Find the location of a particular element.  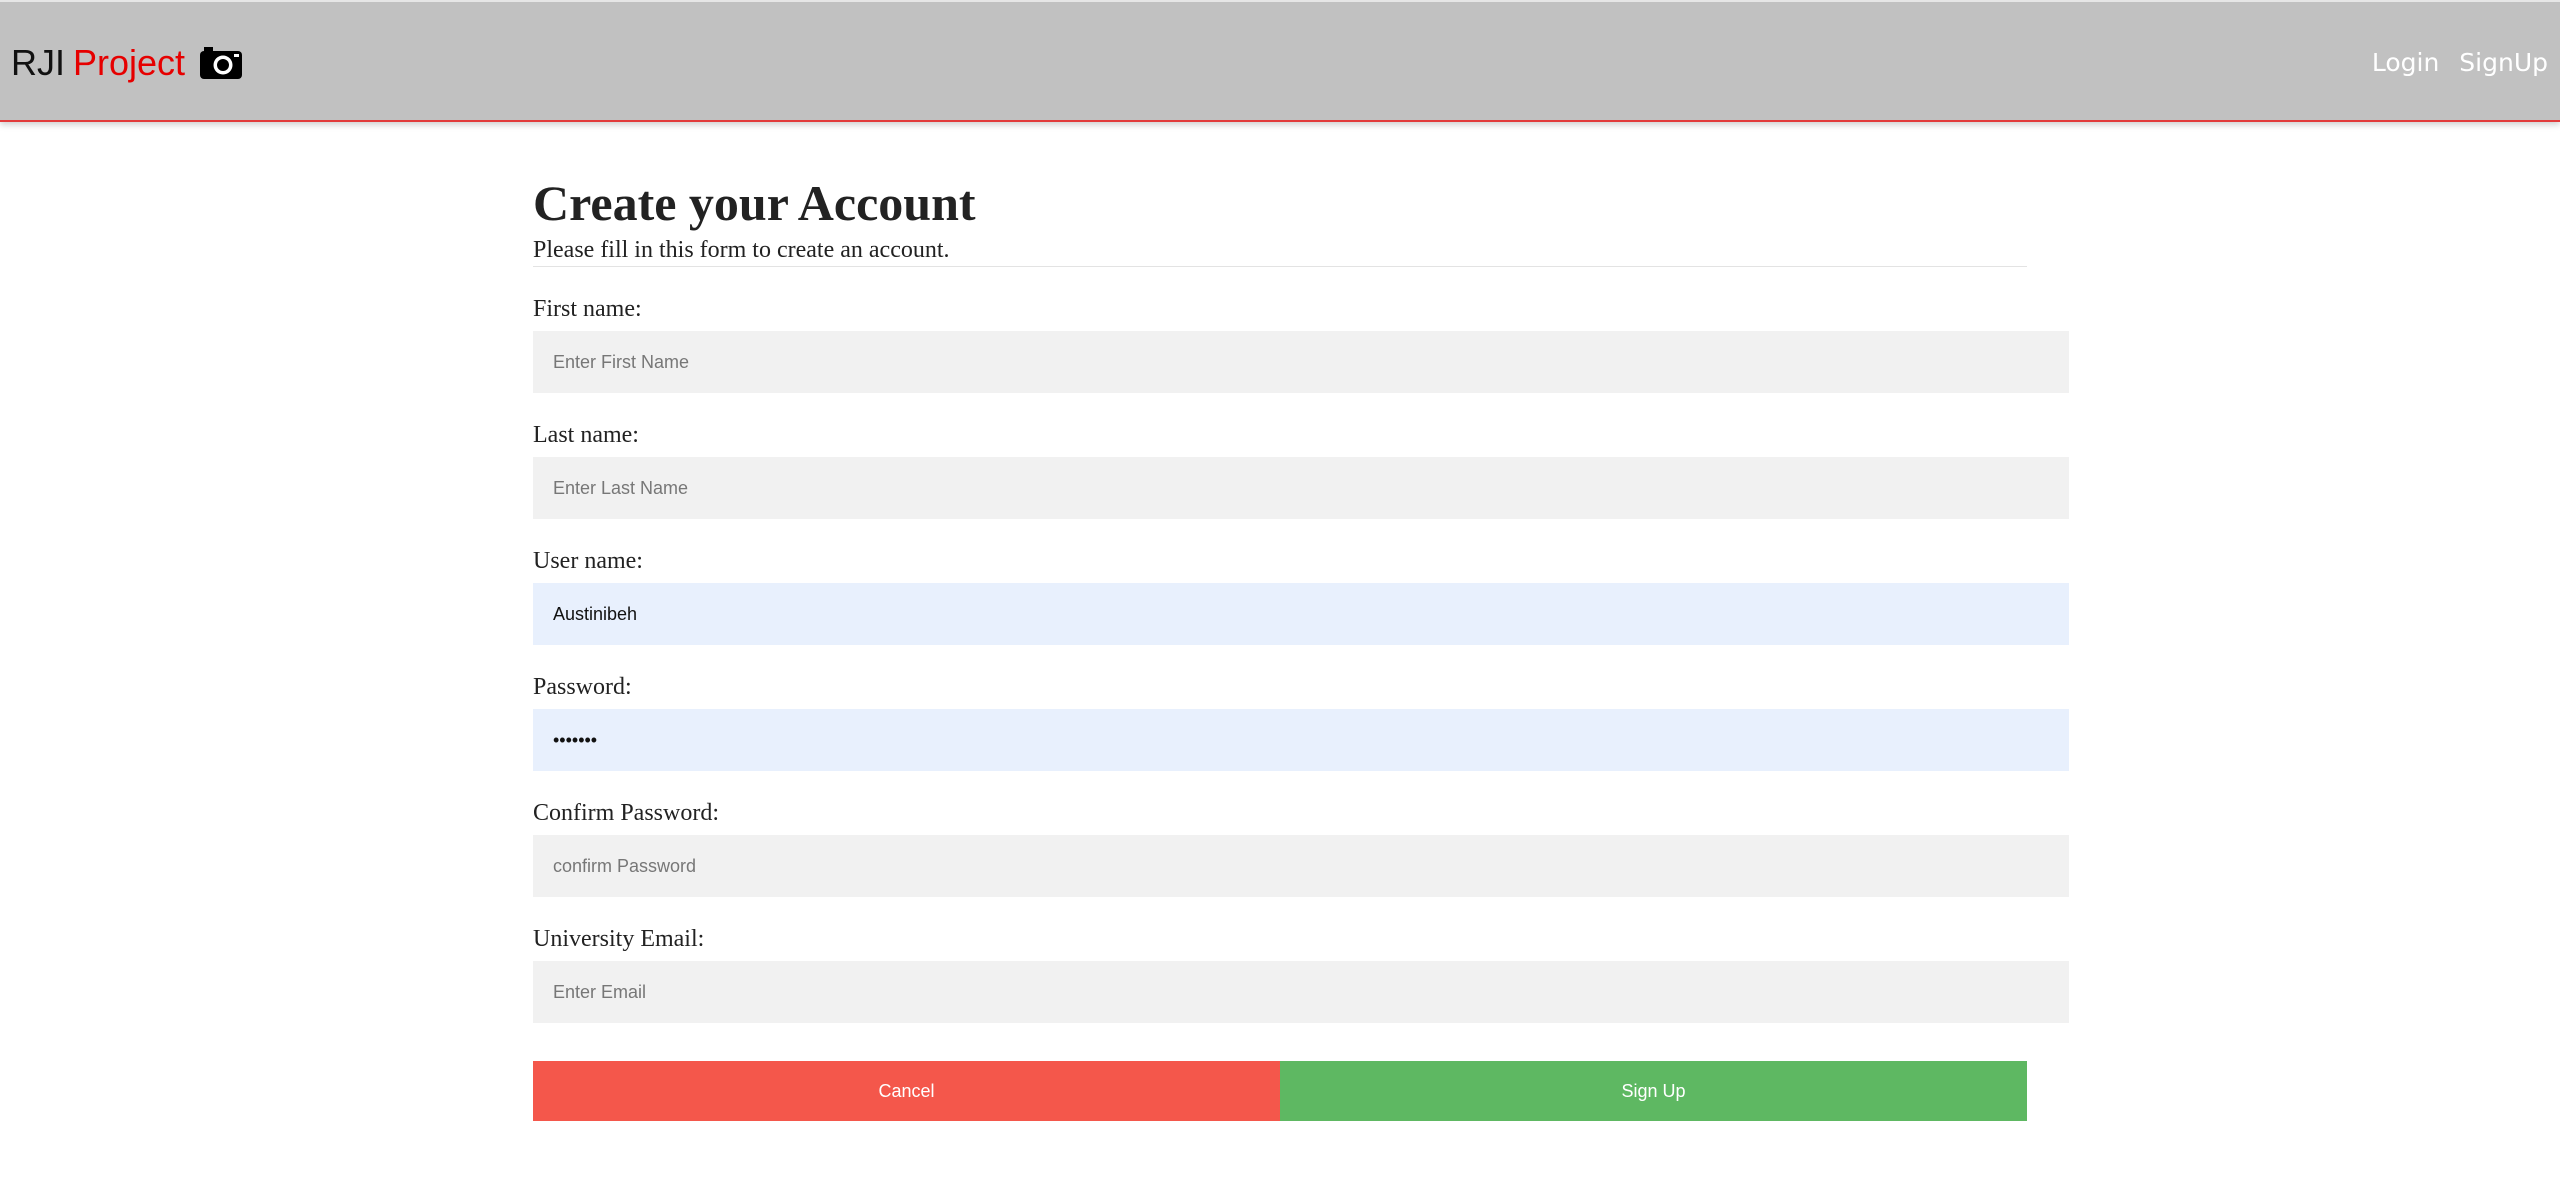

password-input is located at coordinates (1301, 740).